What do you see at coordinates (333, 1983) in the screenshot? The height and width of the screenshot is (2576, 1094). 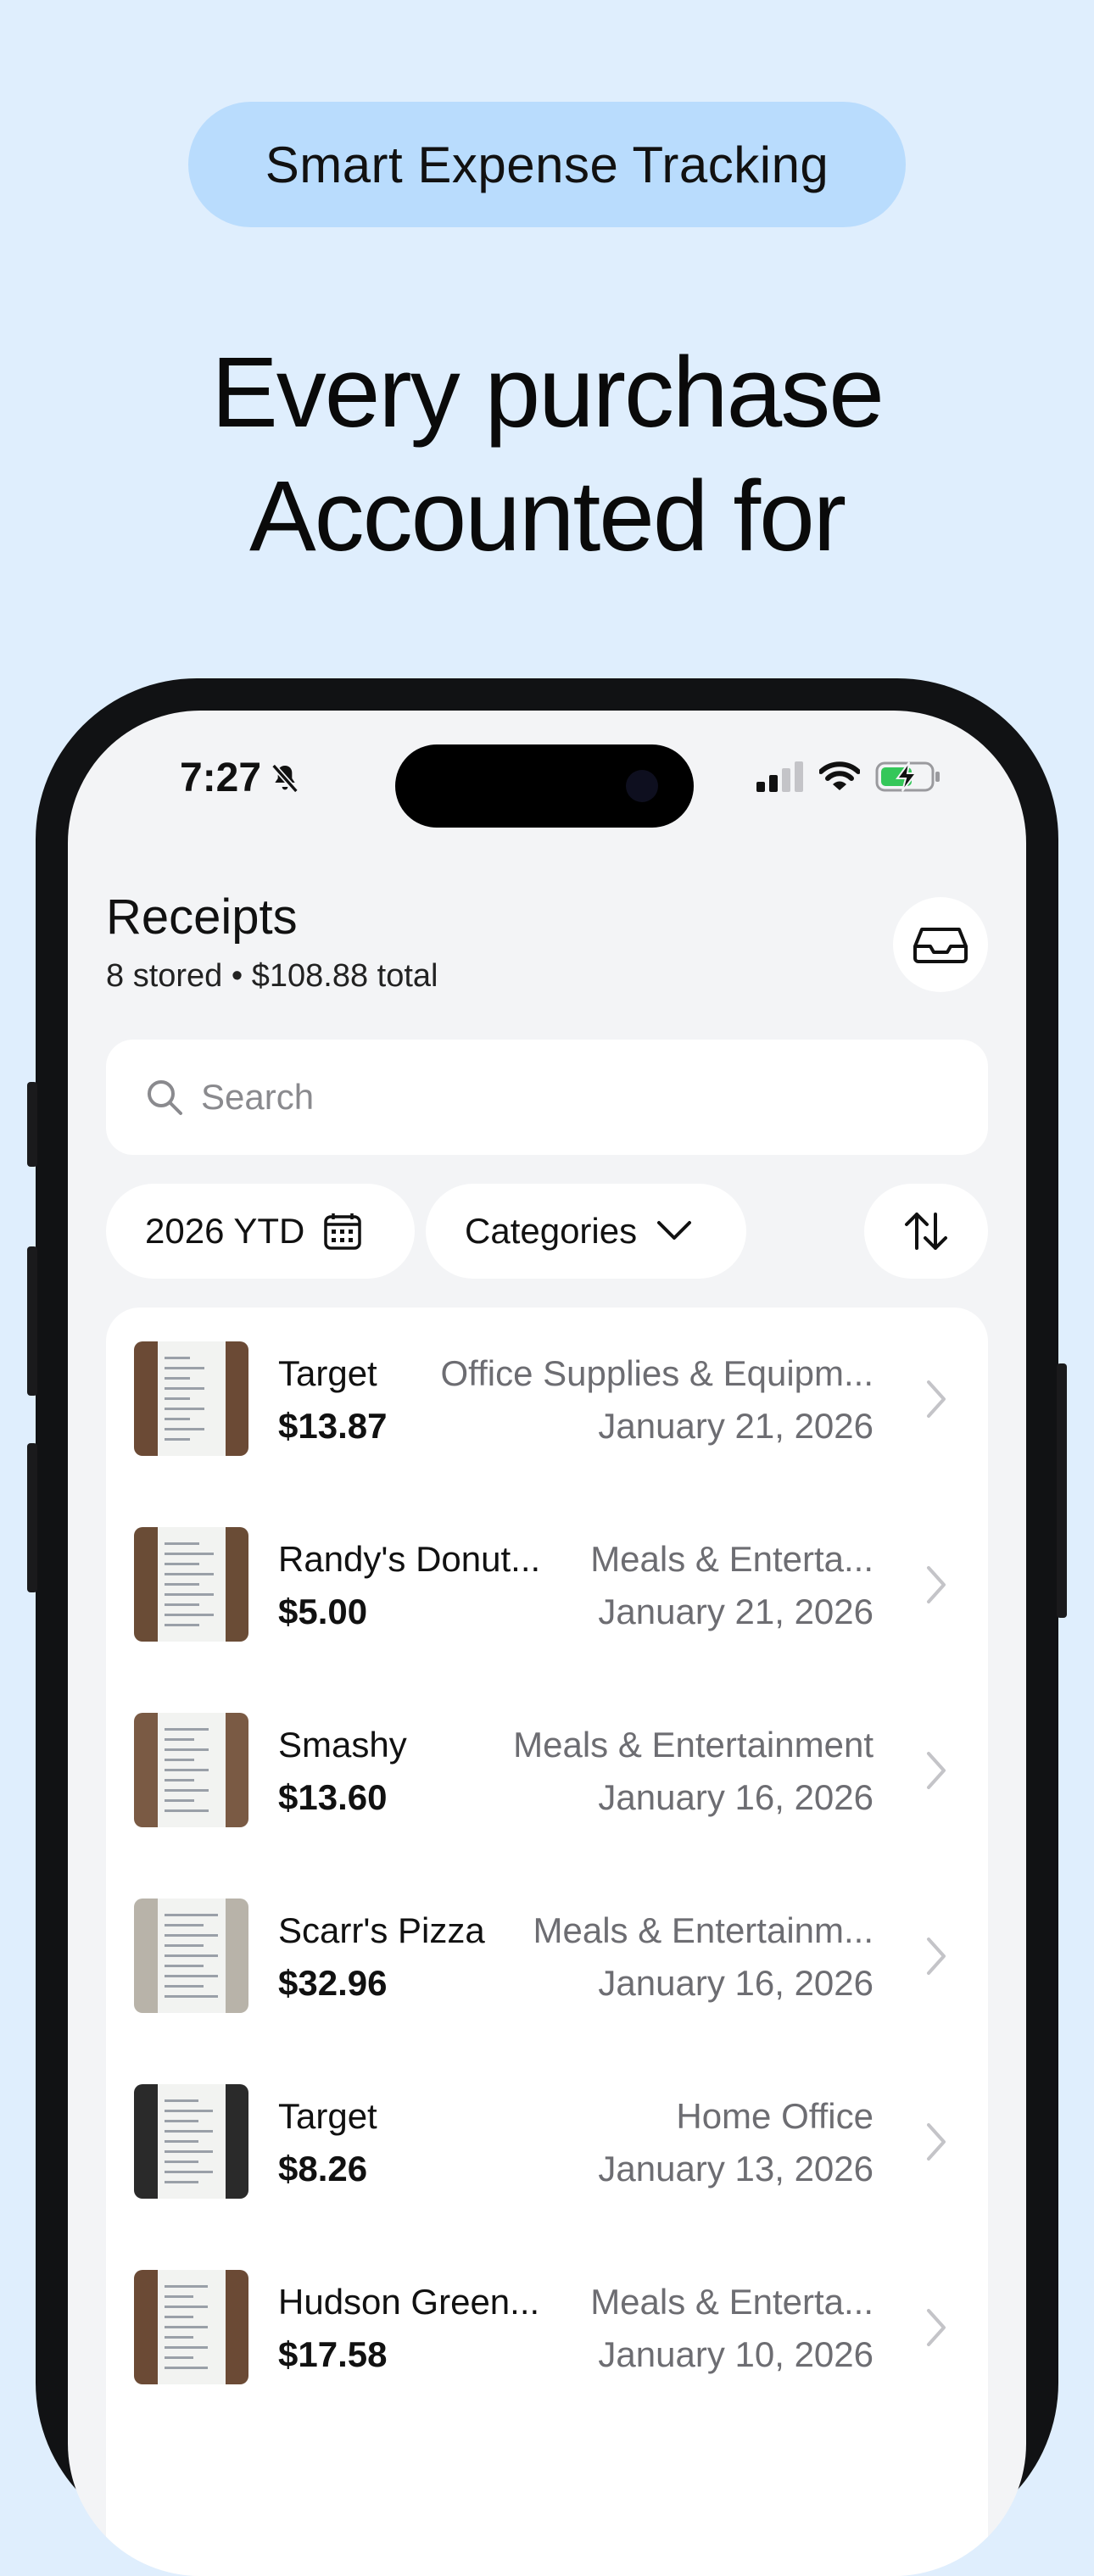 I see `receipt-amount: $32.96` at bounding box center [333, 1983].